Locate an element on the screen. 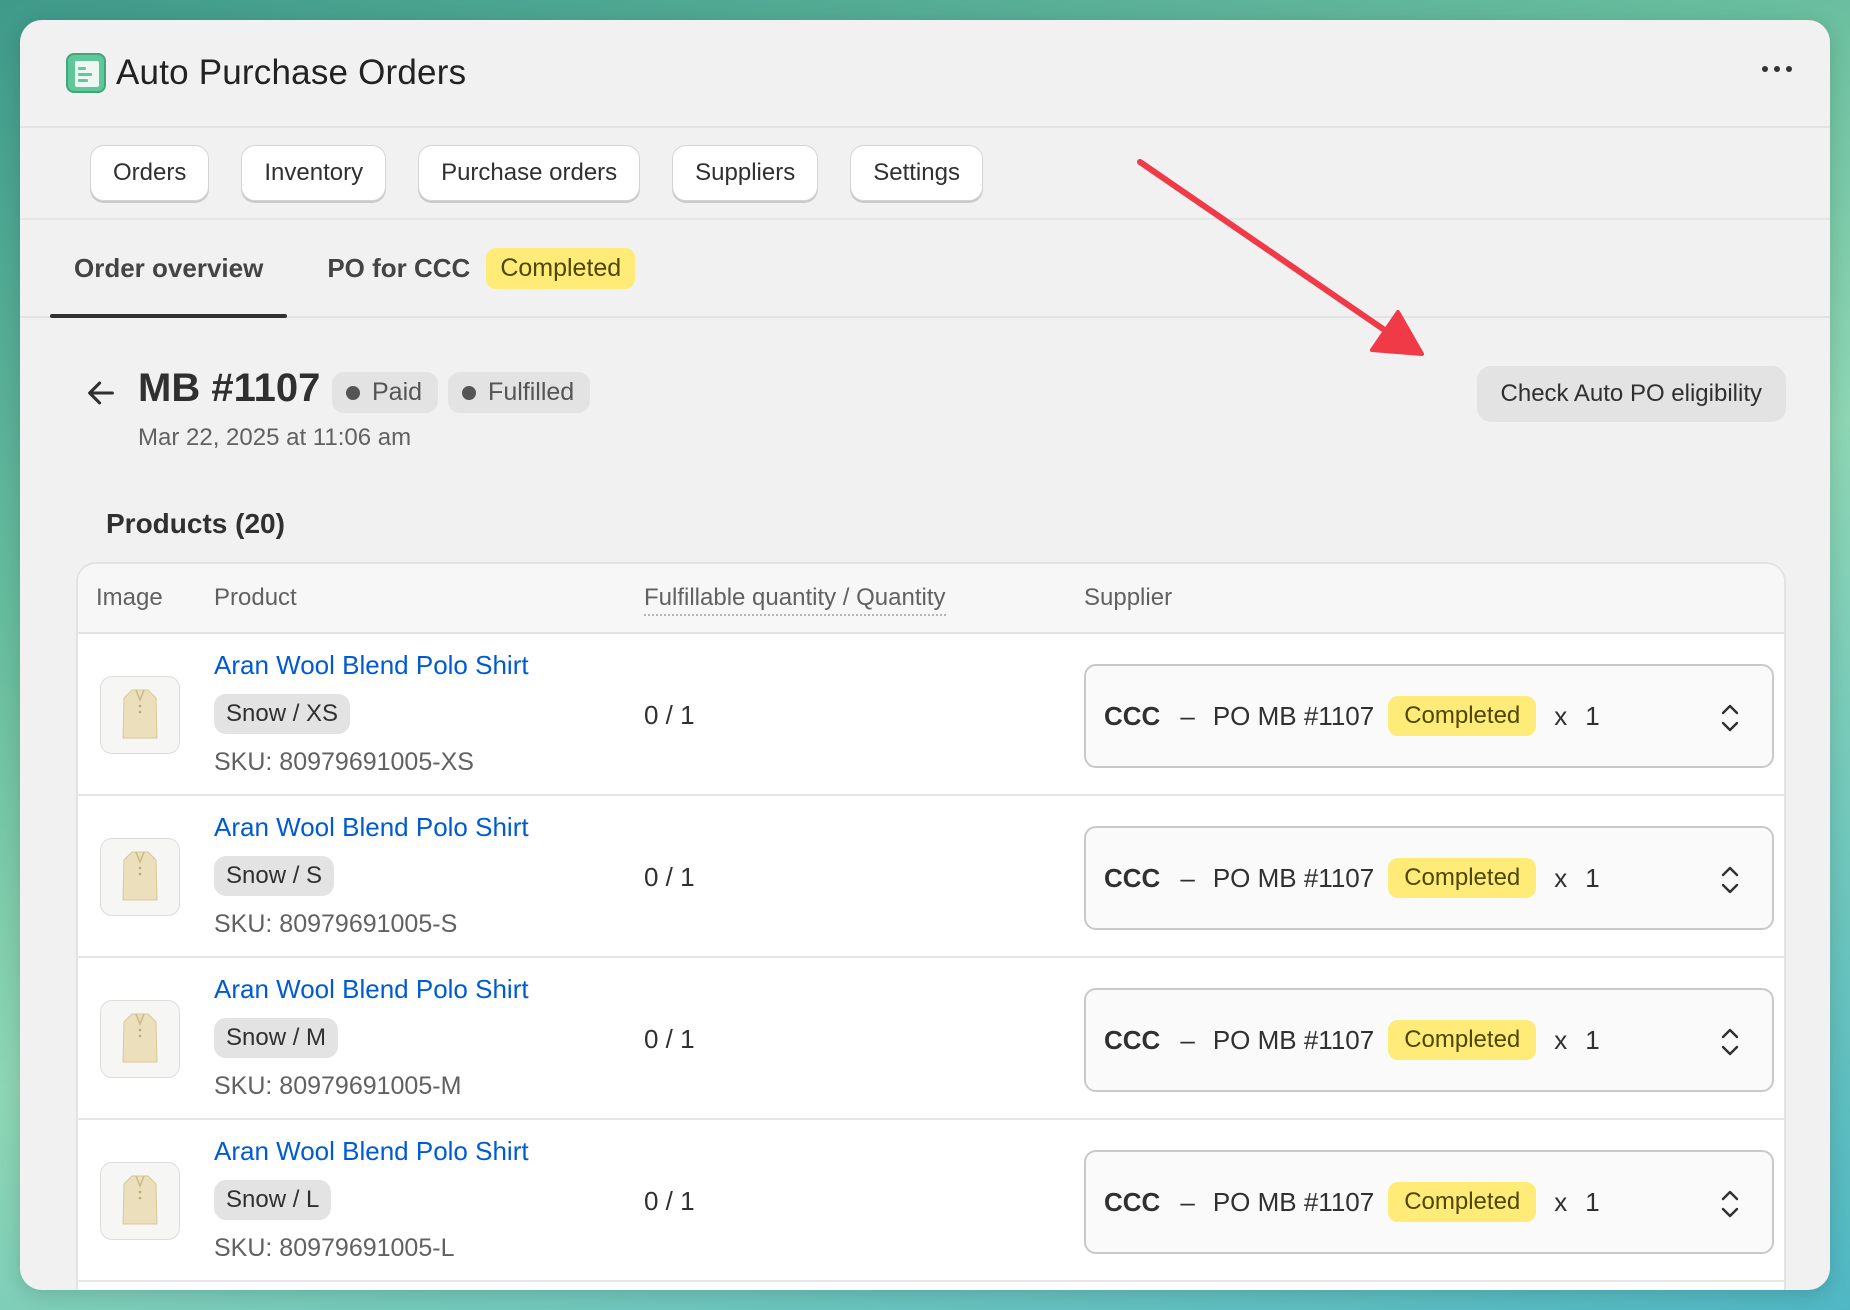 Image resolution: width=1850 pixels, height=1310 pixels. more-horizontal-icon is located at coordinates (1777, 69).